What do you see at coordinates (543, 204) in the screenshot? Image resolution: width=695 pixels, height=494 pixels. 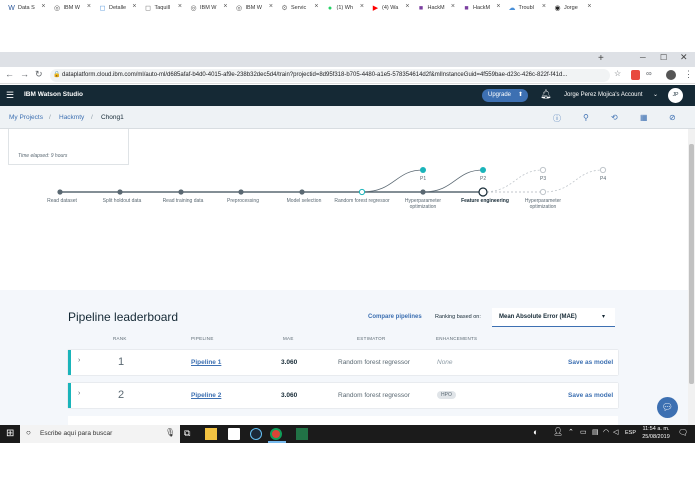 I see `step-label: Hyperparameter optimization` at bounding box center [543, 204].